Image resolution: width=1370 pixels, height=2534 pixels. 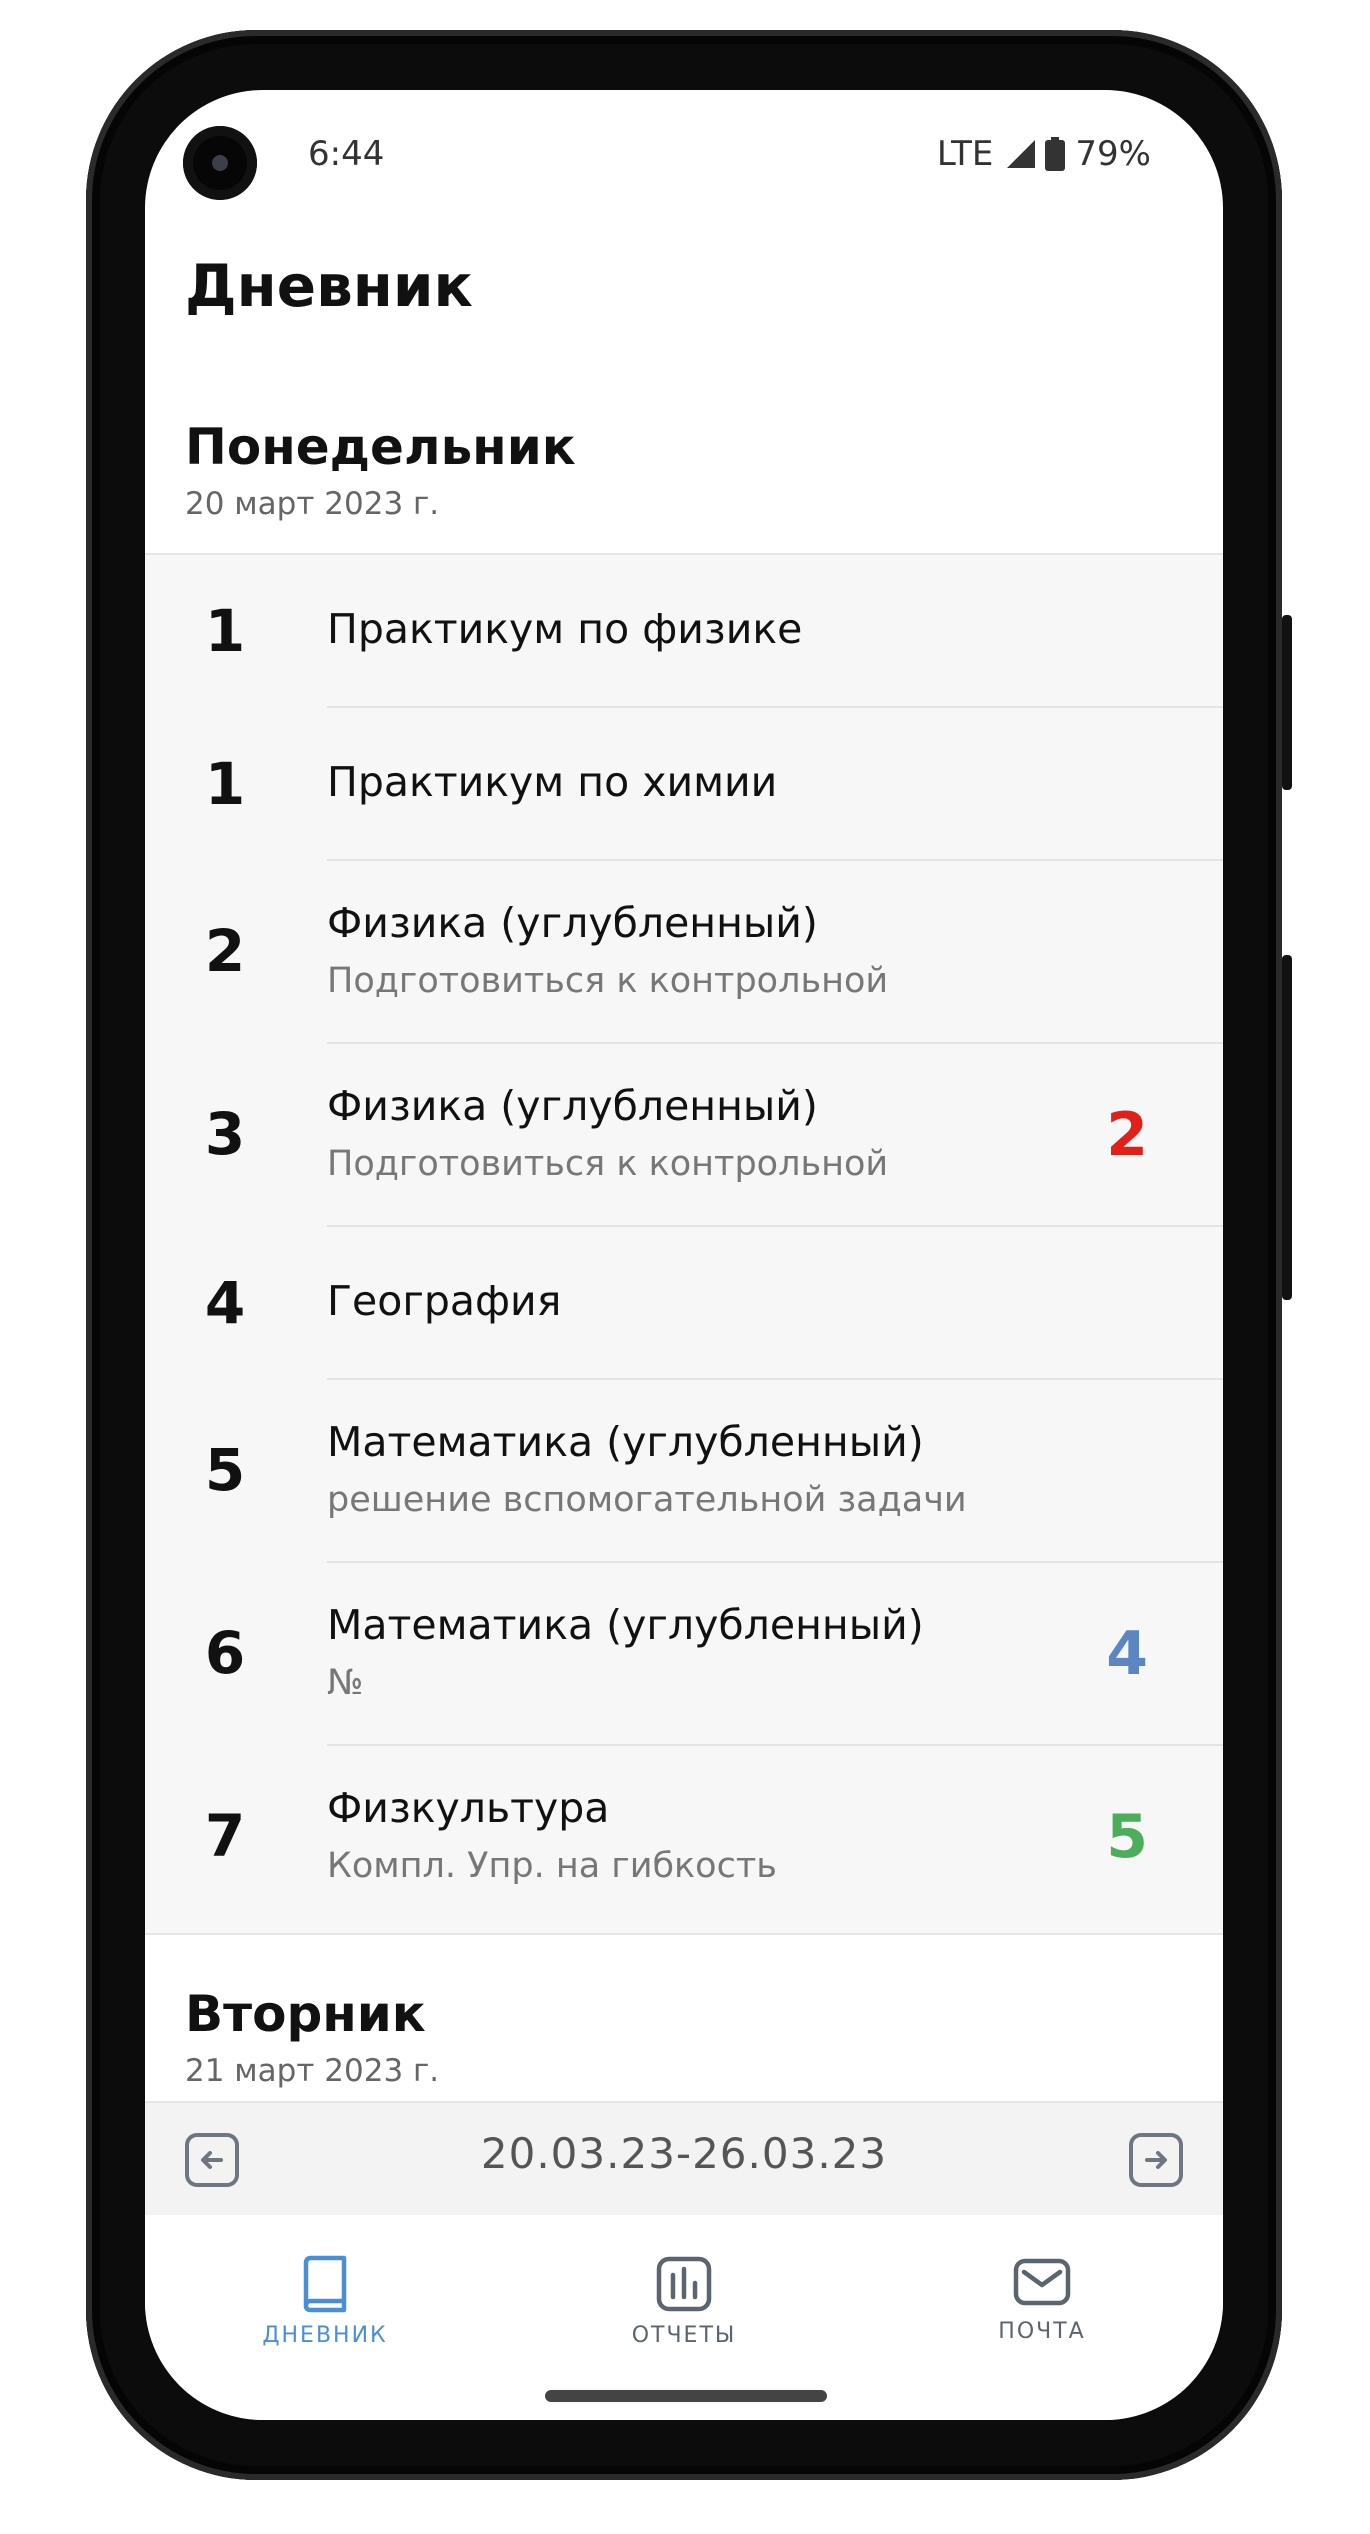 What do you see at coordinates (1042, 2331) in the screenshot?
I see `tab-label: ПОЧТА` at bounding box center [1042, 2331].